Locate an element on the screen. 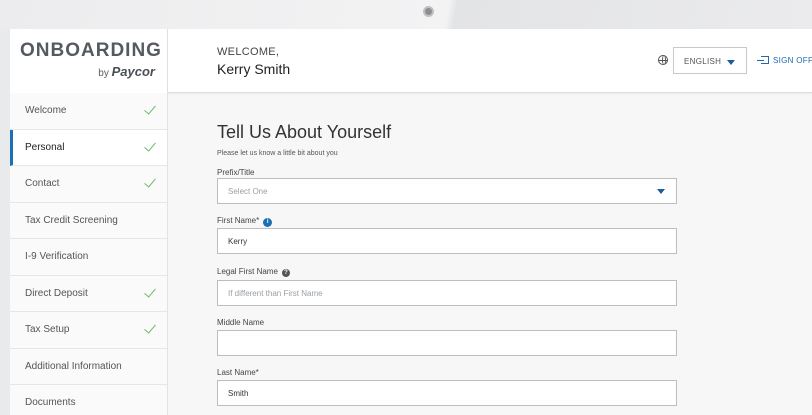  sign-off-link: SIGN OFF is located at coordinates (784, 60).